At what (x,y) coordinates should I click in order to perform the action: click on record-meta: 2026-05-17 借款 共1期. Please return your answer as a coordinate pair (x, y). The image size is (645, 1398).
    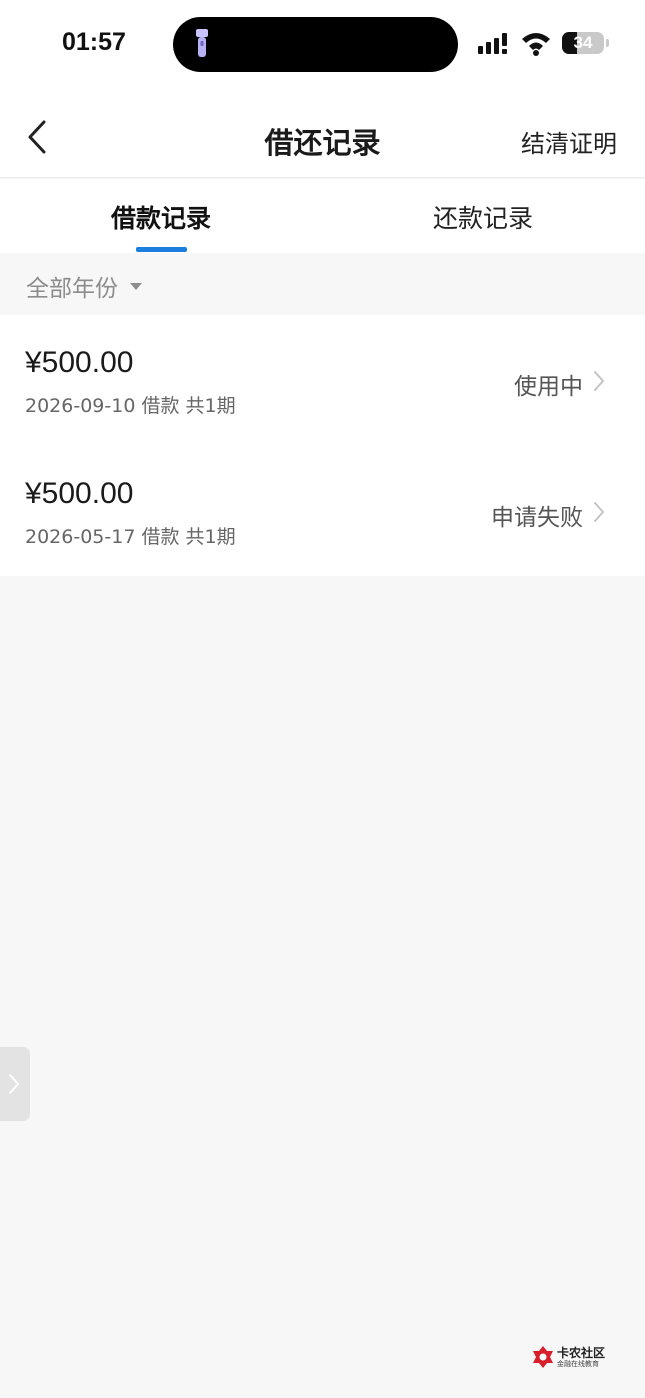
    Looking at the image, I should click on (130, 537).